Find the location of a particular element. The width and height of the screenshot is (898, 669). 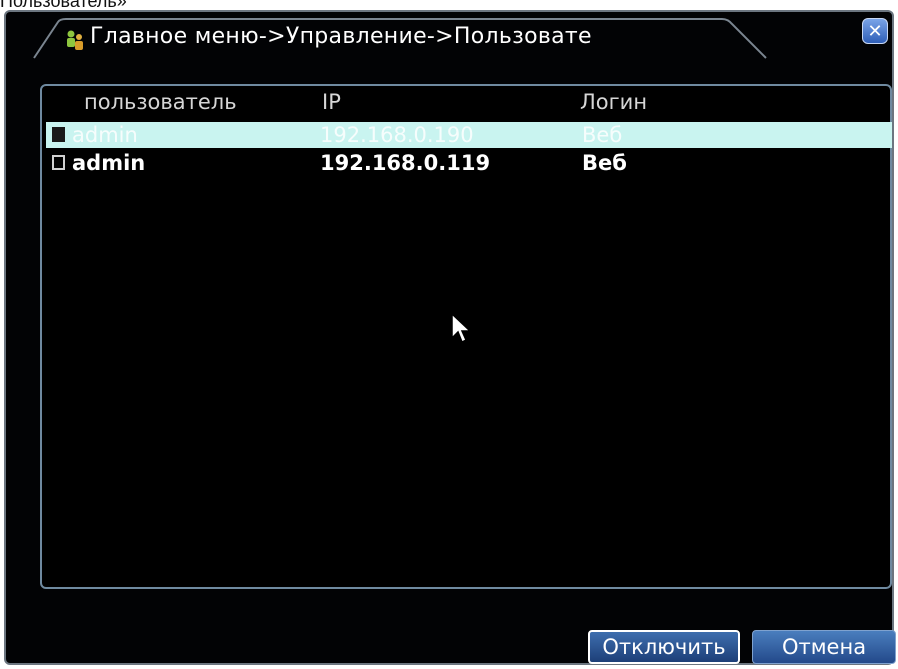

close-icon: ✕ is located at coordinates (875, 31).